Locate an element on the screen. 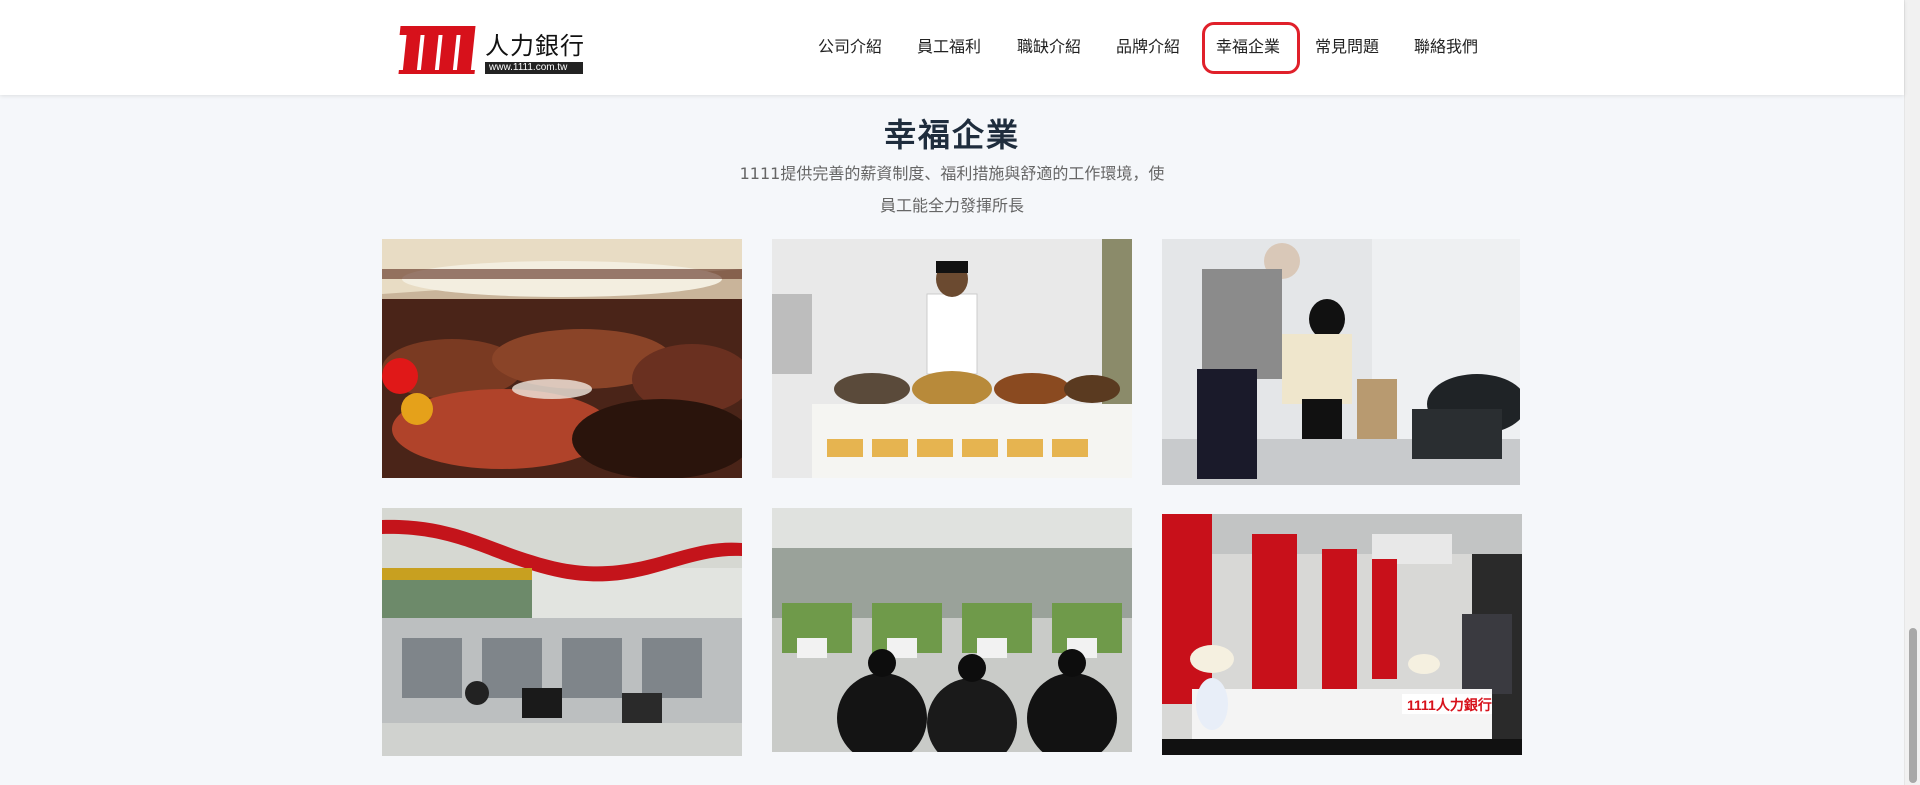  nav-employee-benefits: 員工福利 is located at coordinates (949, 47).